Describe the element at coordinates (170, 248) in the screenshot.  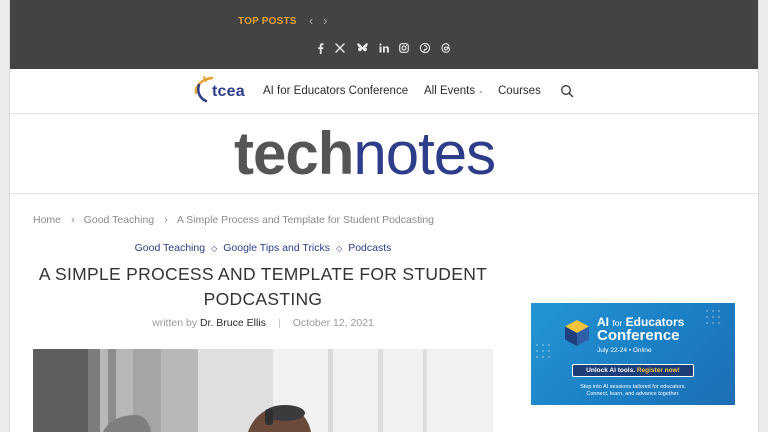
I see `category-link-good-teaching: Good Teaching` at that location.